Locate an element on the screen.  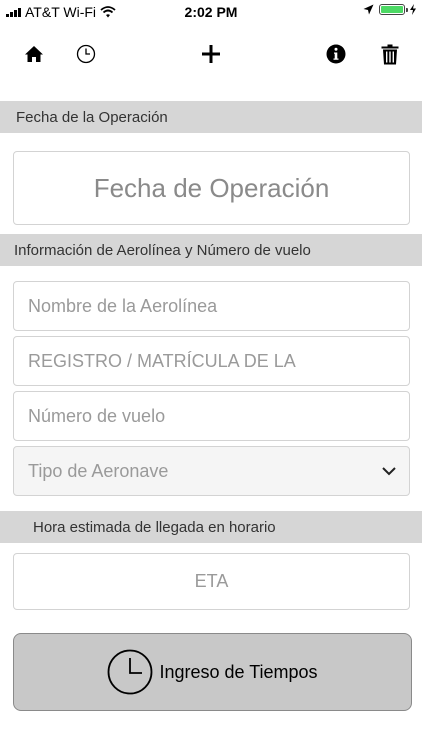
toolbar is located at coordinates (211, 54).